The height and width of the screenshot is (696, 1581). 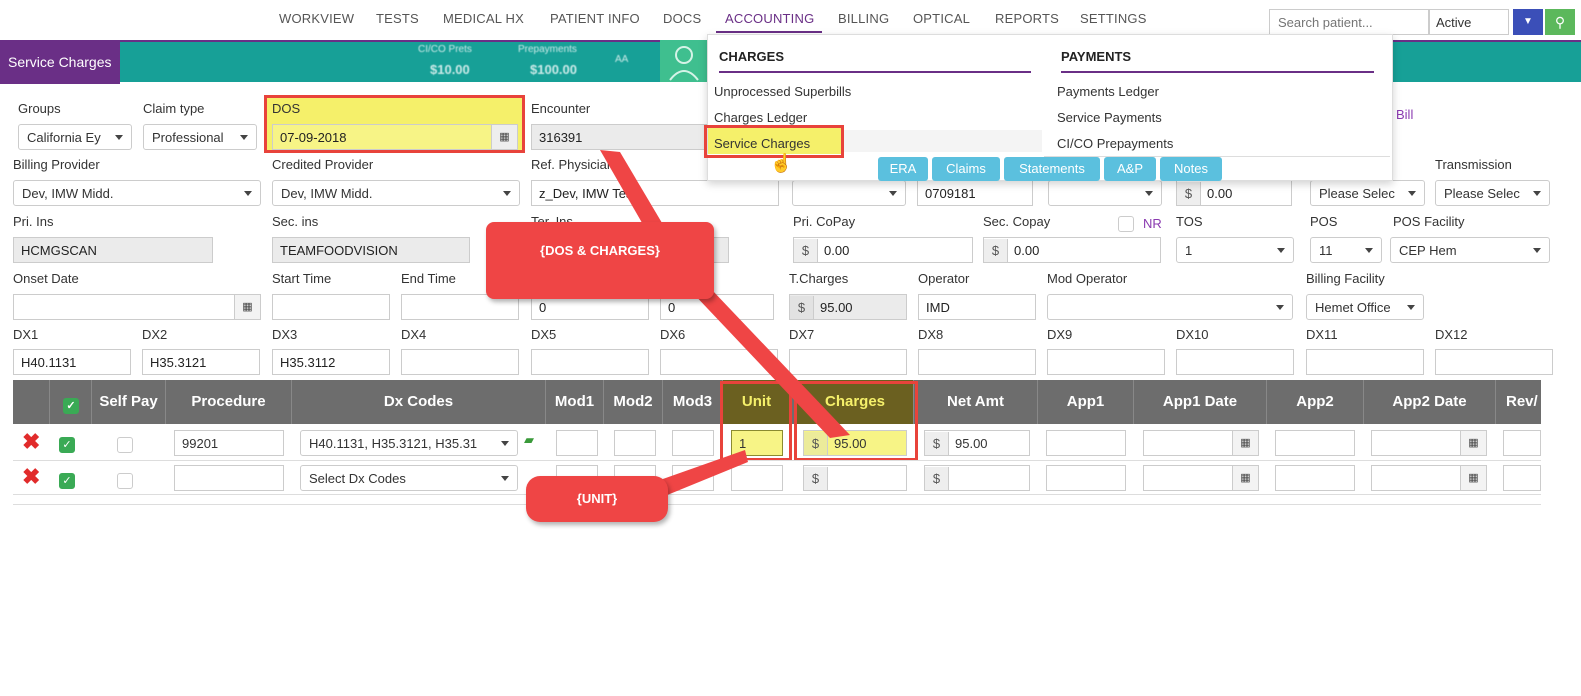 I want to click on unit-callout: {UNIT}, so click(x=597, y=499).